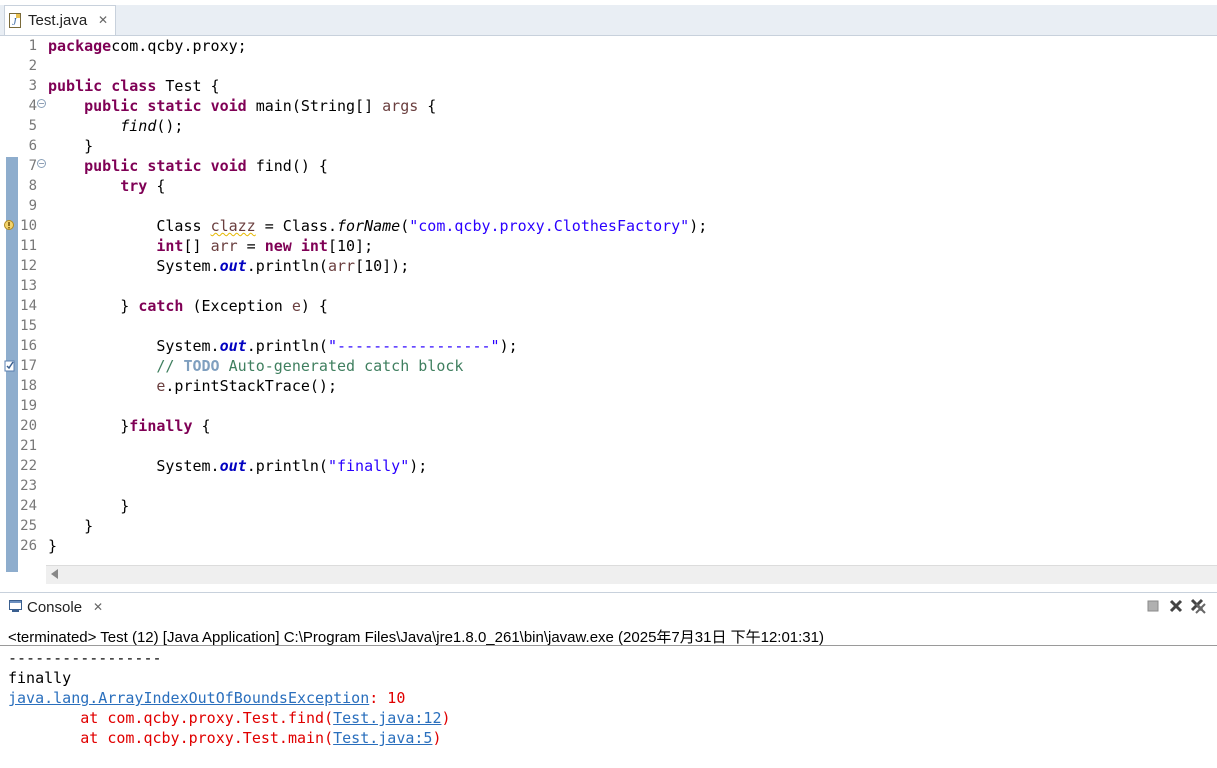  Describe the element at coordinates (608, 526) in the screenshot. I see `code-line: 25 }` at that location.